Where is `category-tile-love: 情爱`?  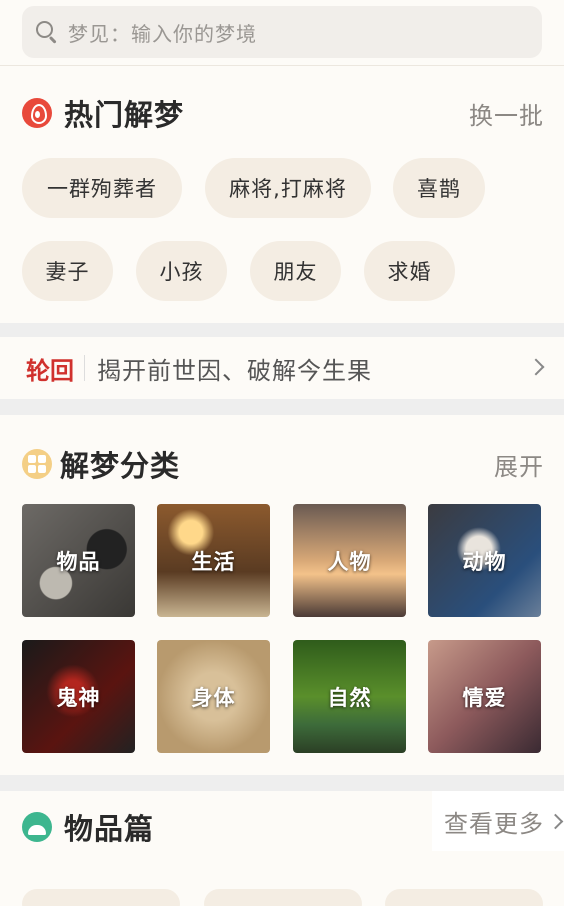
category-tile-love: 情爱 is located at coordinates (484, 696).